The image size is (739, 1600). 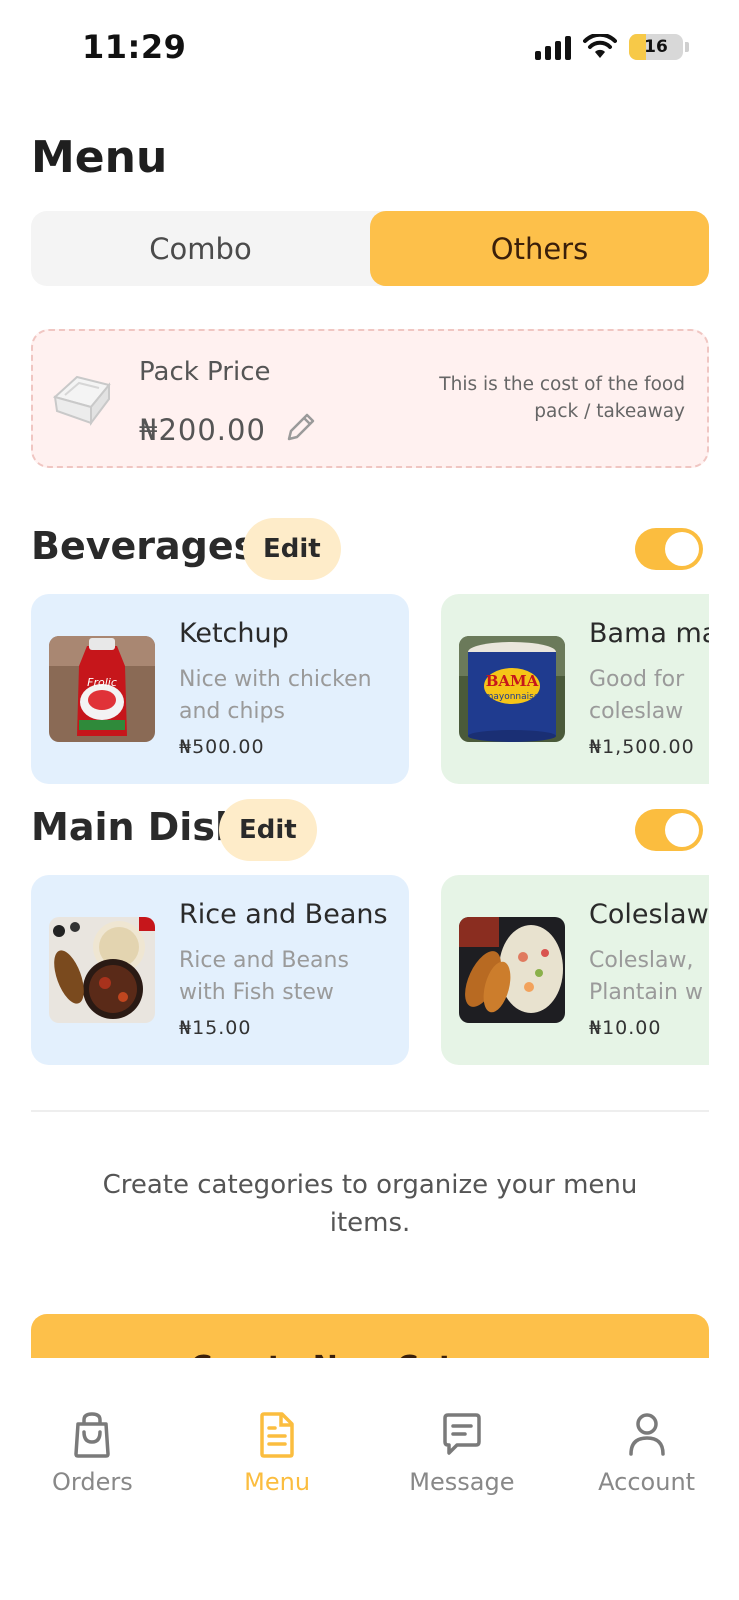 I want to click on item-description: Rice and Beans with Fish stew, so click(x=264, y=976).